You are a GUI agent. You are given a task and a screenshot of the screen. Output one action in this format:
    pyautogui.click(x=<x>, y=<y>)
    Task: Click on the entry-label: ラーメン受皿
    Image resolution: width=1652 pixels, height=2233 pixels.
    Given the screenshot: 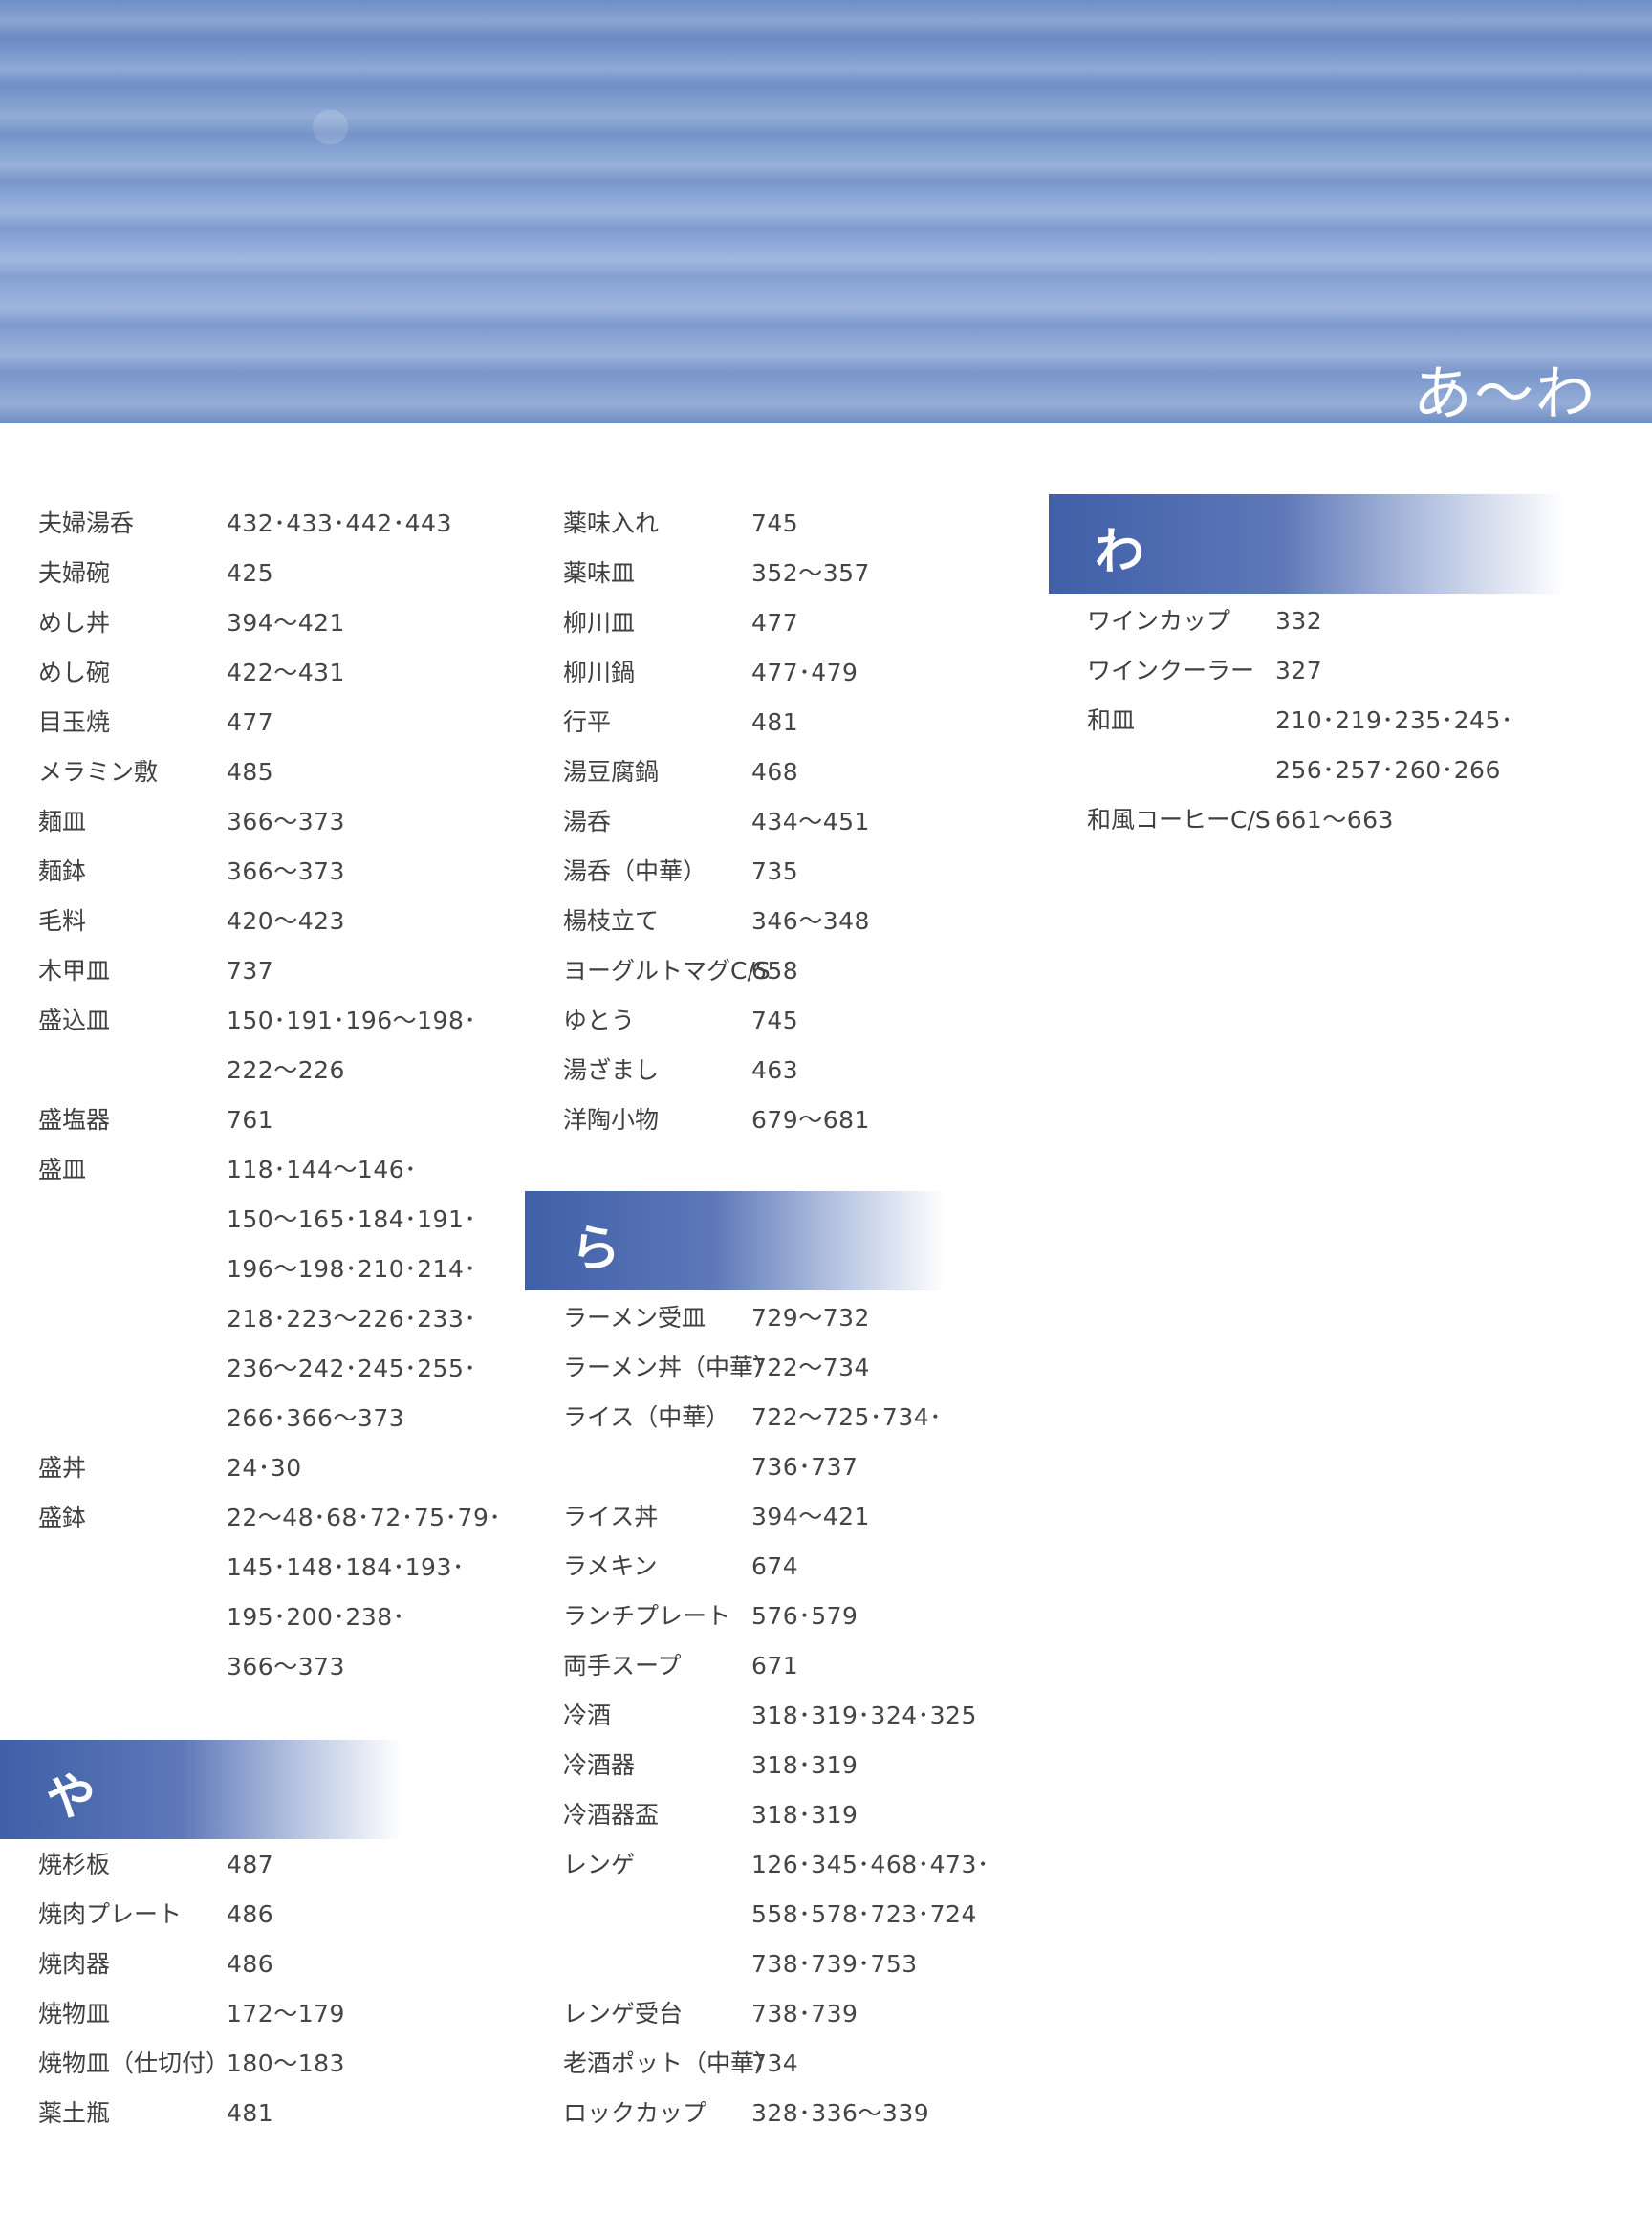 What is the action you would take?
    pyautogui.click(x=634, y=1318)
    